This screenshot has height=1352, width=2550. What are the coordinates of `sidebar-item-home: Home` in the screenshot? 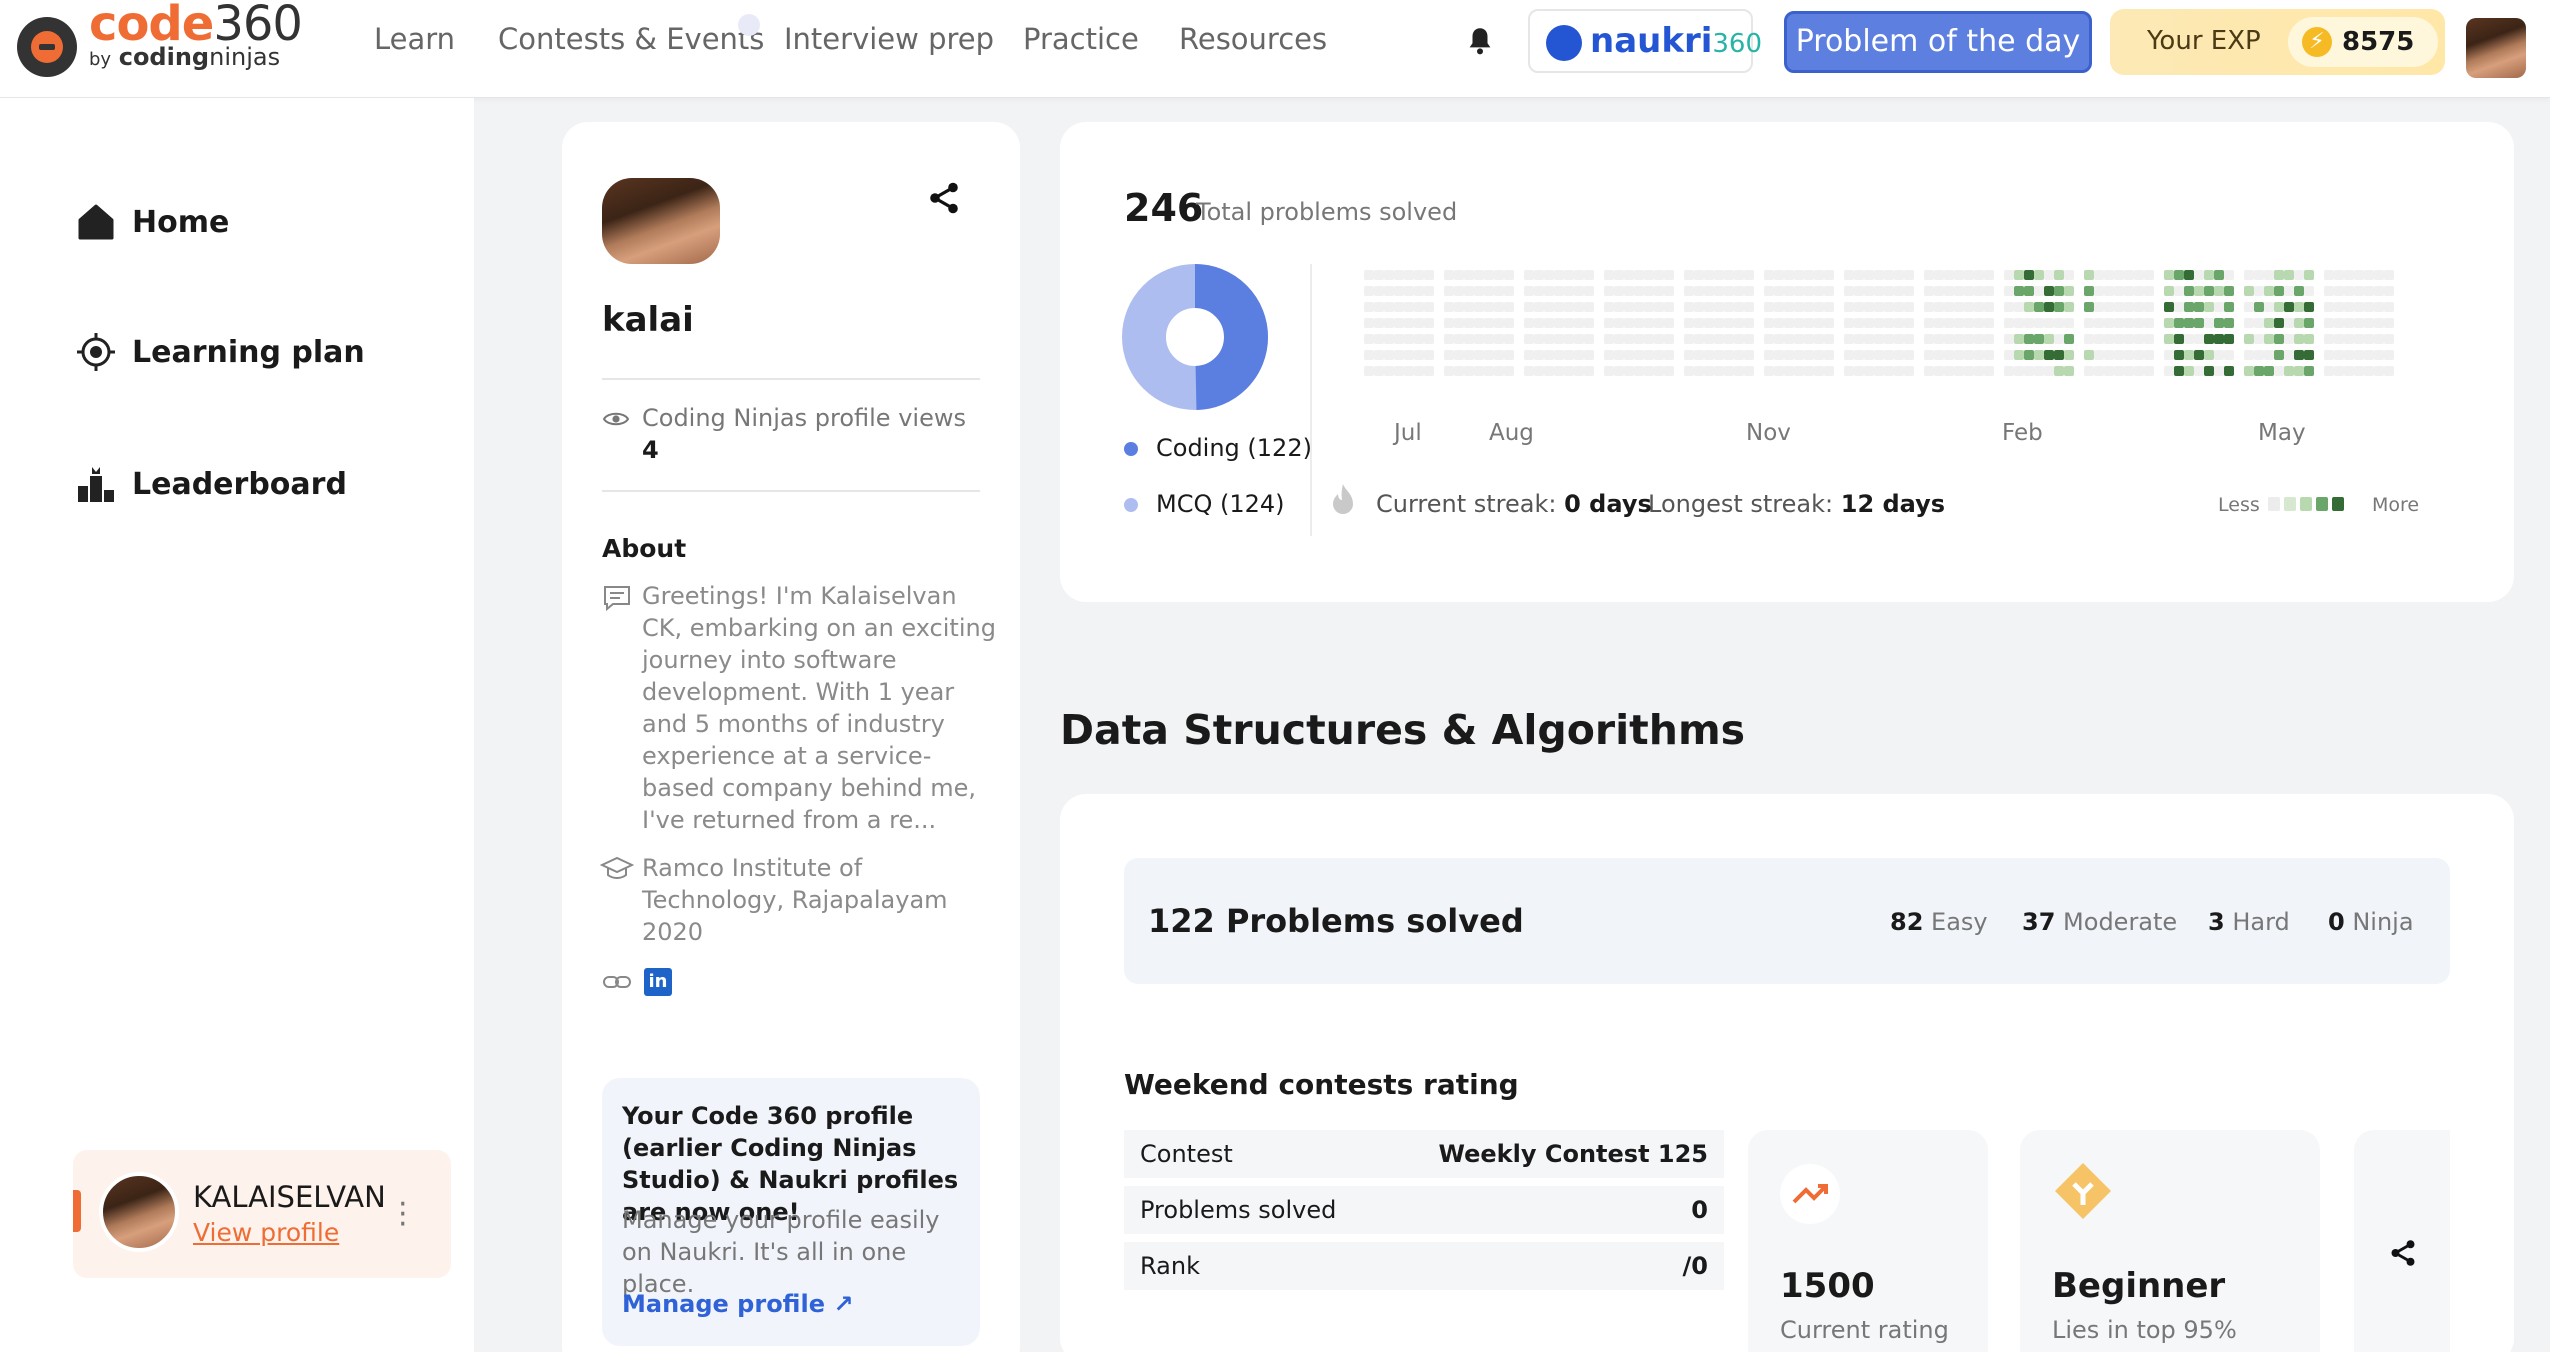 It's located at (152, 222).